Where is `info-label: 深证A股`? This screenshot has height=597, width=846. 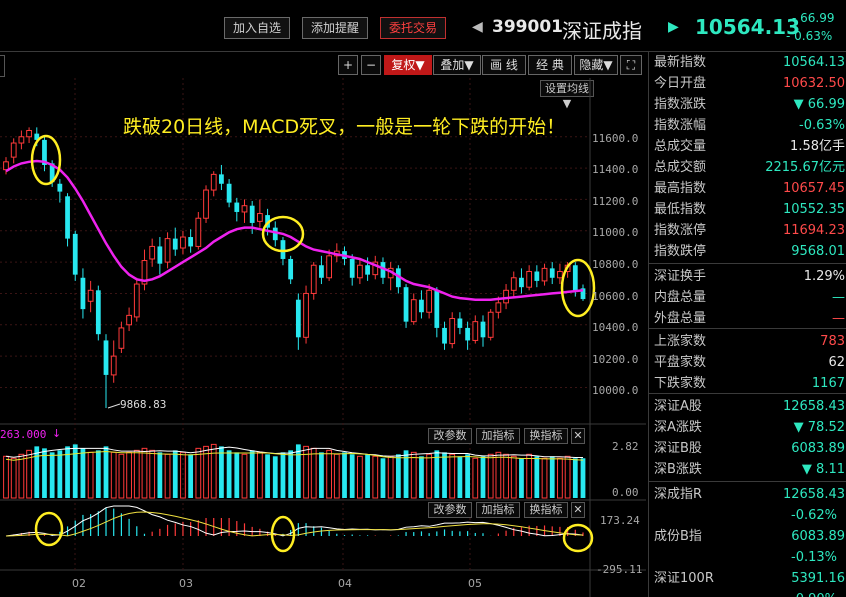 info-label: 深证A股 is located at coordinates (678, 406).